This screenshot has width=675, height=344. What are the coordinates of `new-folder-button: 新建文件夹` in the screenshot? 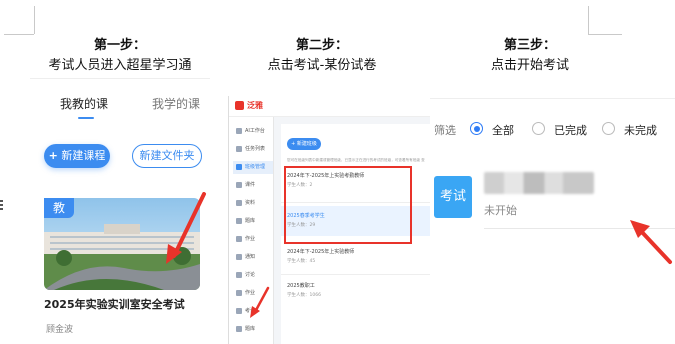 It's located at (167, 156).